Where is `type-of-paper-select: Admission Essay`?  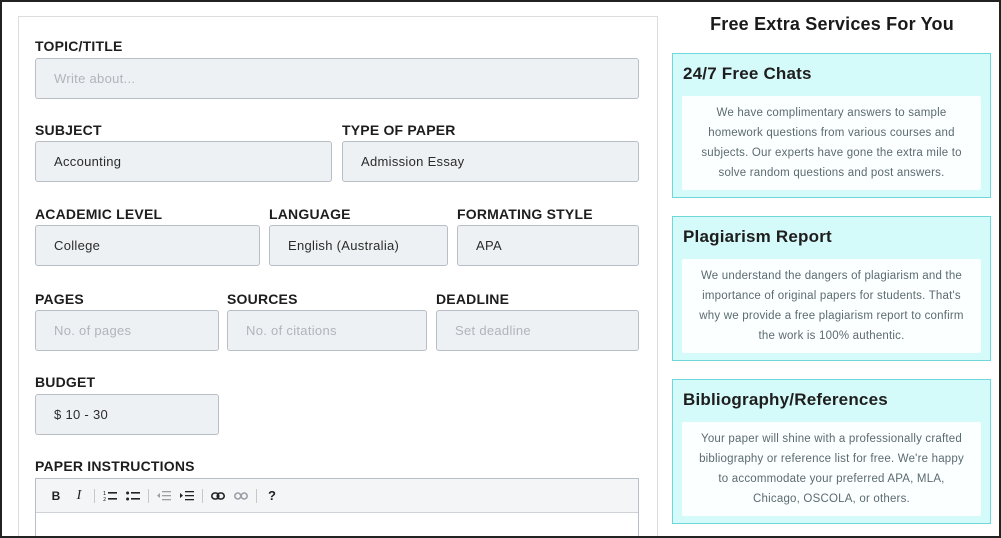
type-of-paper-select: Admission Essay is located at coordinates (490, 161).